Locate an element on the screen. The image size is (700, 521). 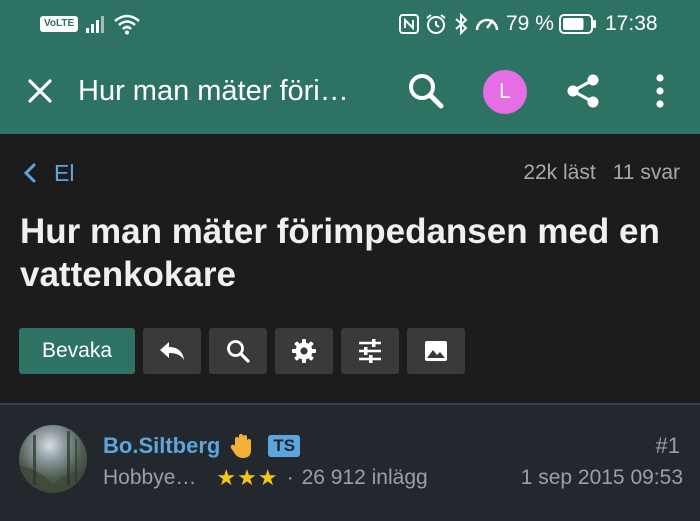
raised-hand-icon is located at coordinates (241, 446).